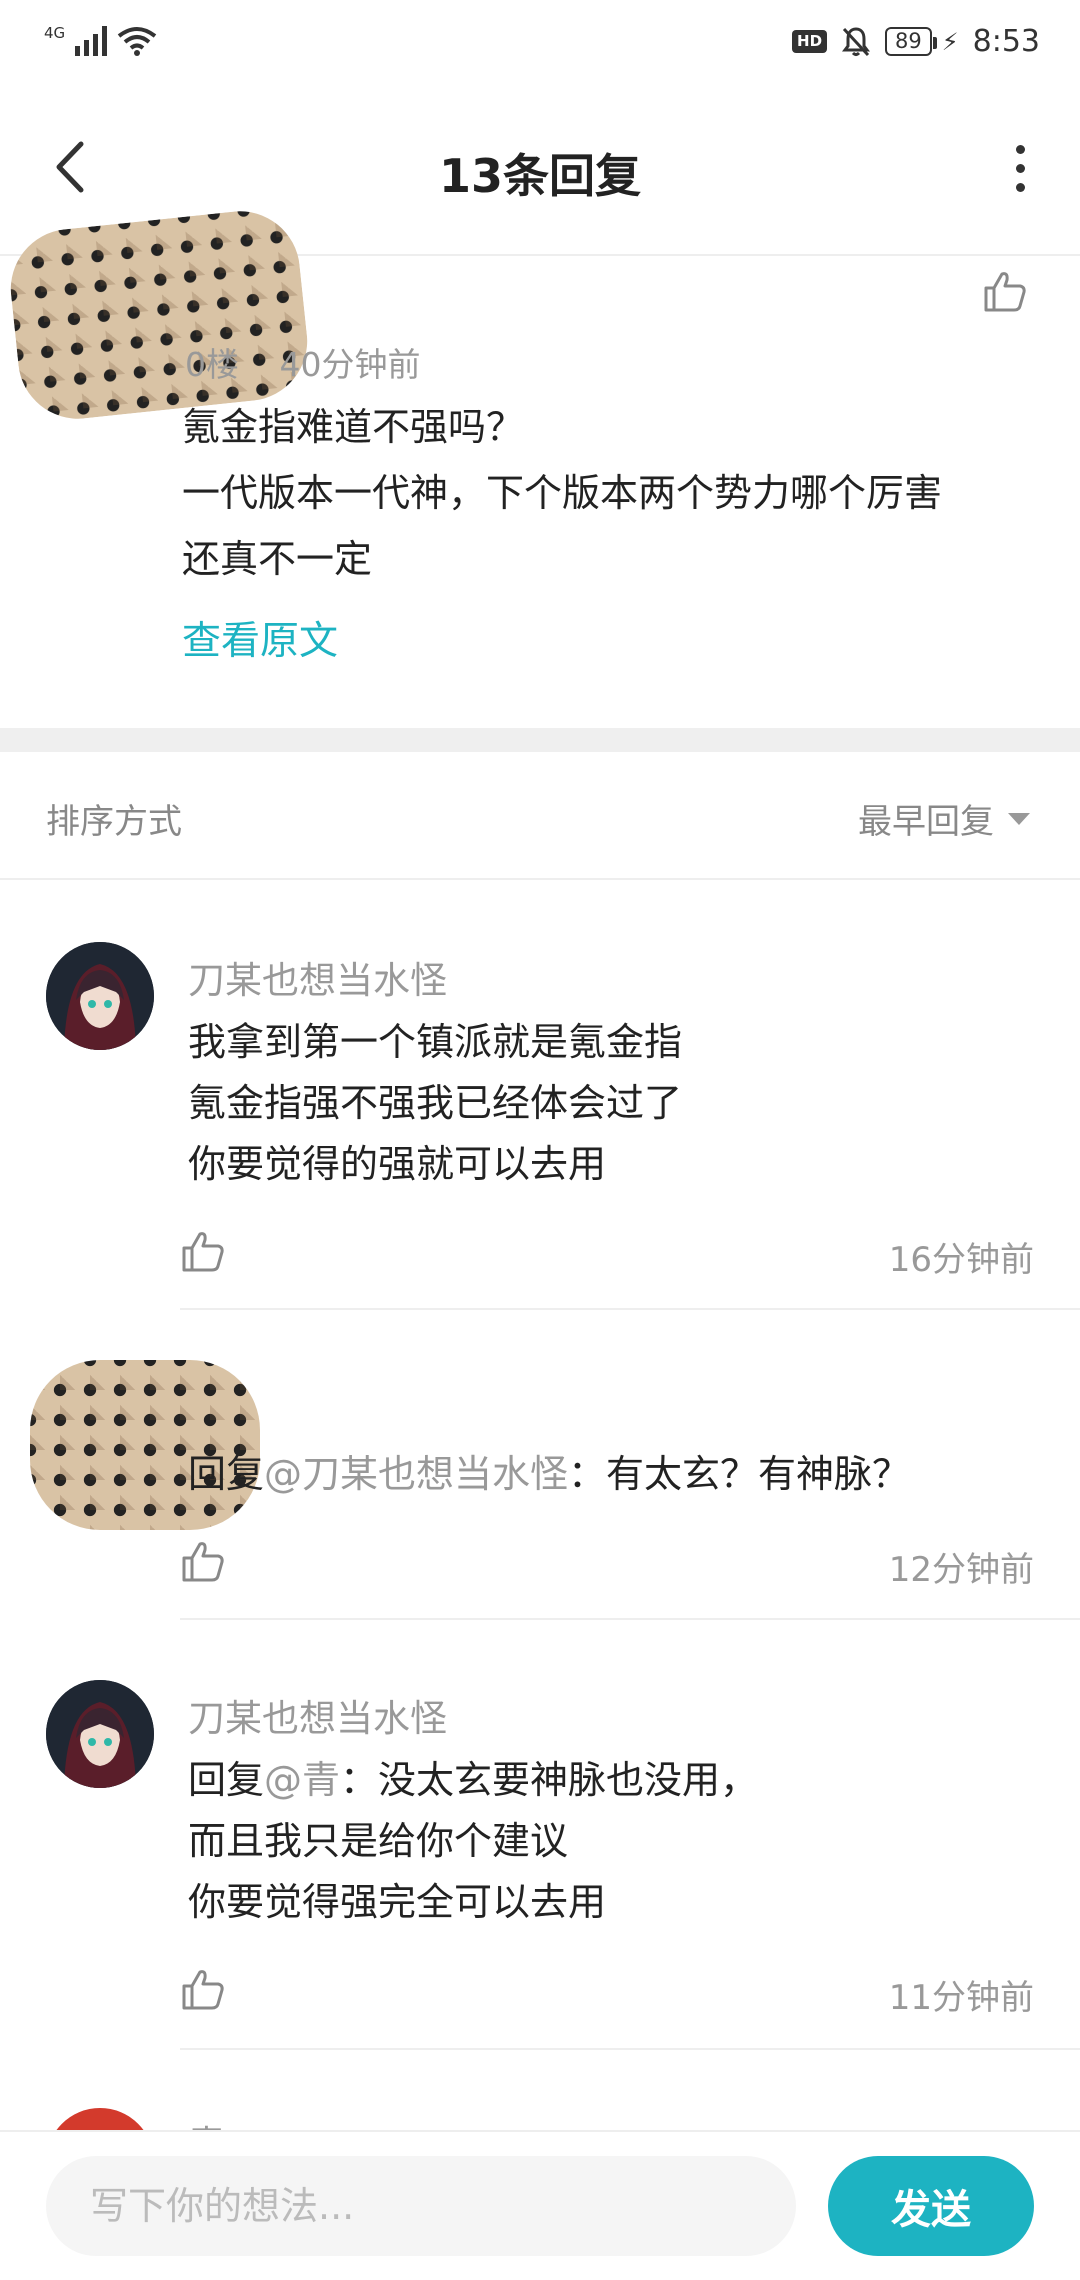 This screenshot has height=2280, width=1080. I want to click on post-like-button, so click(1005, 293).